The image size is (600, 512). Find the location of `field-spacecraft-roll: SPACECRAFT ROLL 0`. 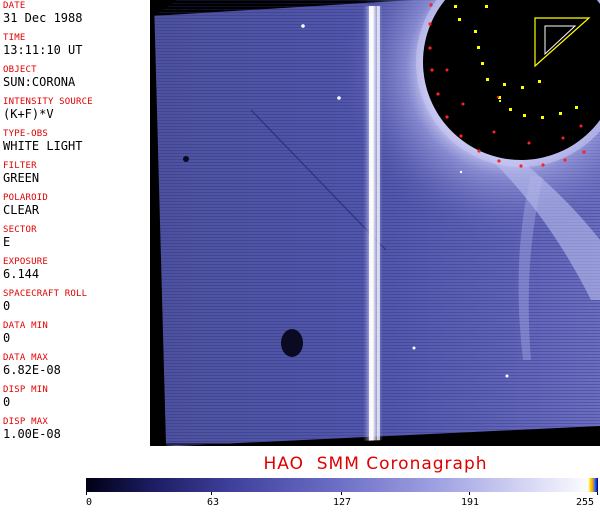

field-spacecraft-roll: SPACECRAFT ROLL 0 is located at coordinates (76, 305).